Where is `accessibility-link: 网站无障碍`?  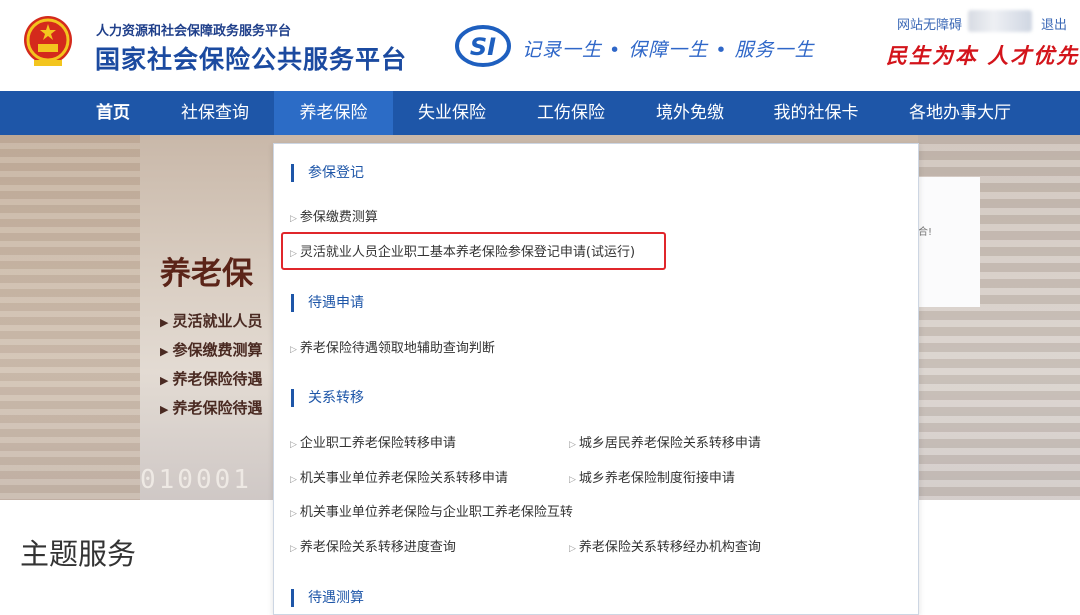
accessibility-link: 网站无障碍 is located at coordinates (929, 23).